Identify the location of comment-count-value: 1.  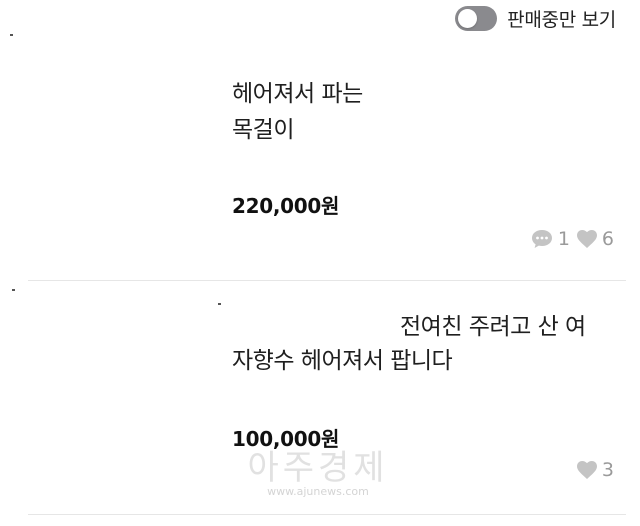
(563, 239).